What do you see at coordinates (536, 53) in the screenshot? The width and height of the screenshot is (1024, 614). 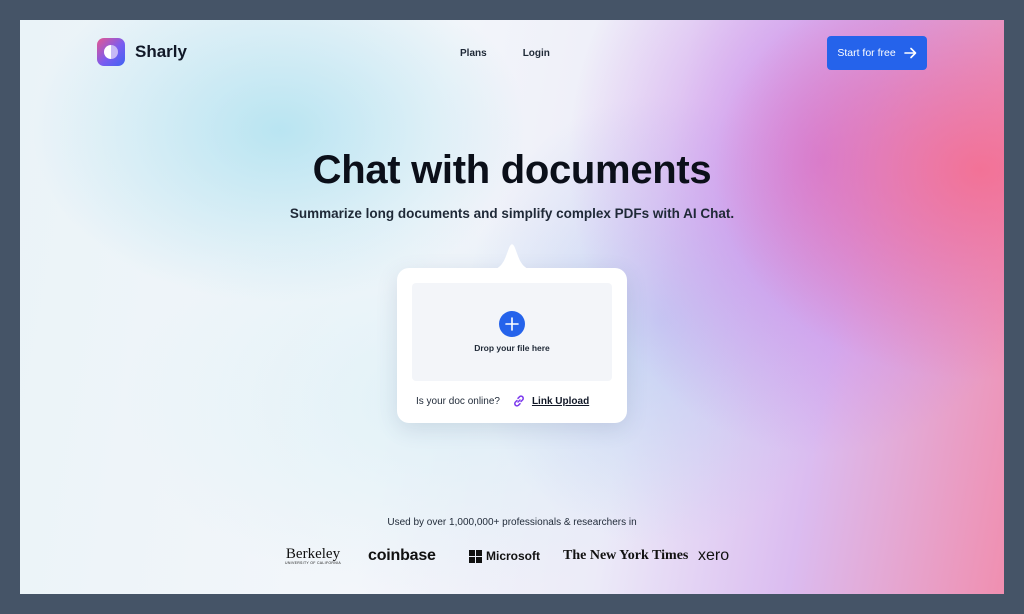 I see `nav-login-link: Login` at bounding box center [536, 53].